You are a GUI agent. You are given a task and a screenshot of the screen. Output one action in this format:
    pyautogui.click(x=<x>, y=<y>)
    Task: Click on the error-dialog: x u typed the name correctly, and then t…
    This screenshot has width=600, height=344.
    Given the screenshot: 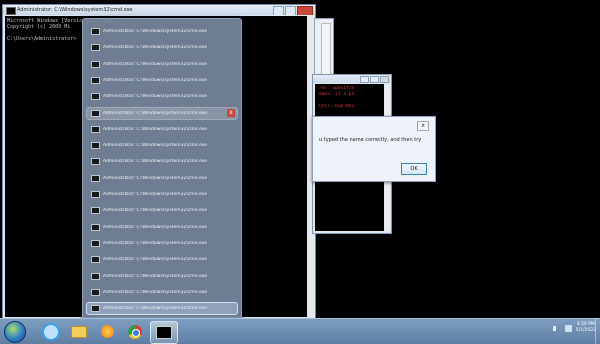 What is the action you would take?
    pyautogui.click(x=374, y=149)
    